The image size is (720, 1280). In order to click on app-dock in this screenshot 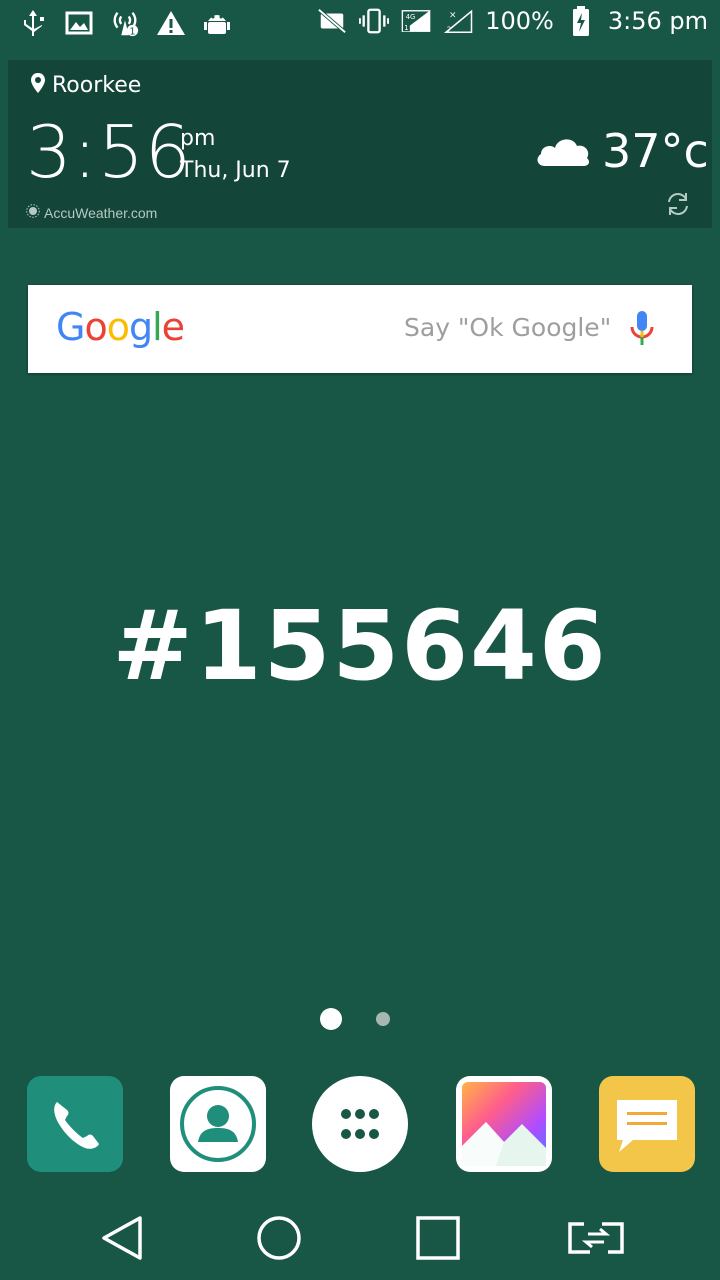, I will do `click(360, 1125)`.